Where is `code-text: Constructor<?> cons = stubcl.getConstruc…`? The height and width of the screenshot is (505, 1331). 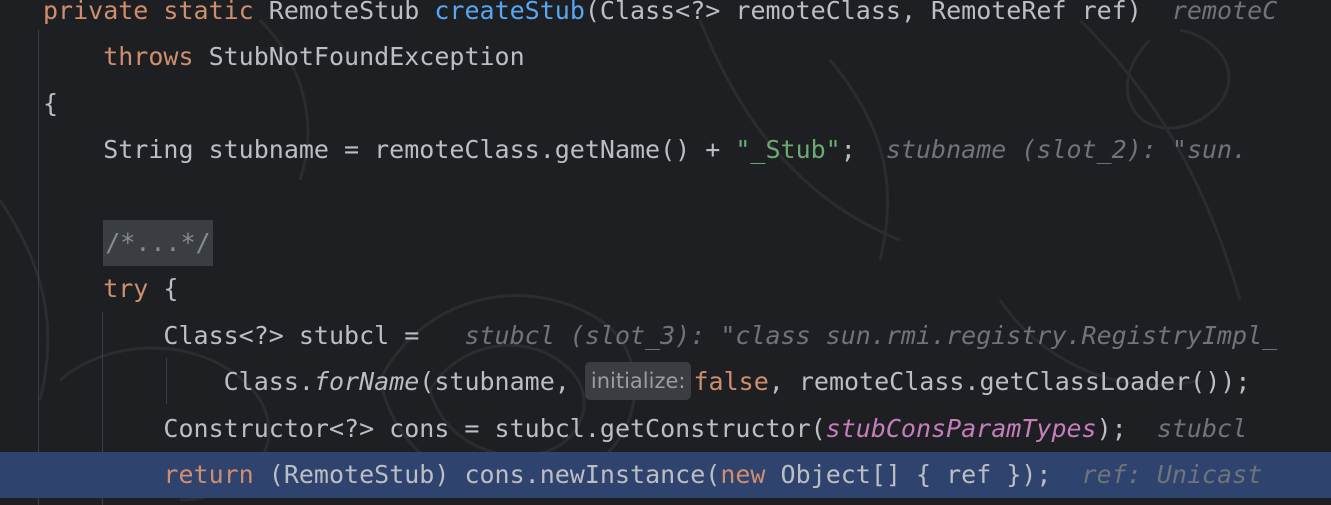
code-text: Constructor<?> cons = stubcl.getConstruc… is located at coordinates (645, 429).